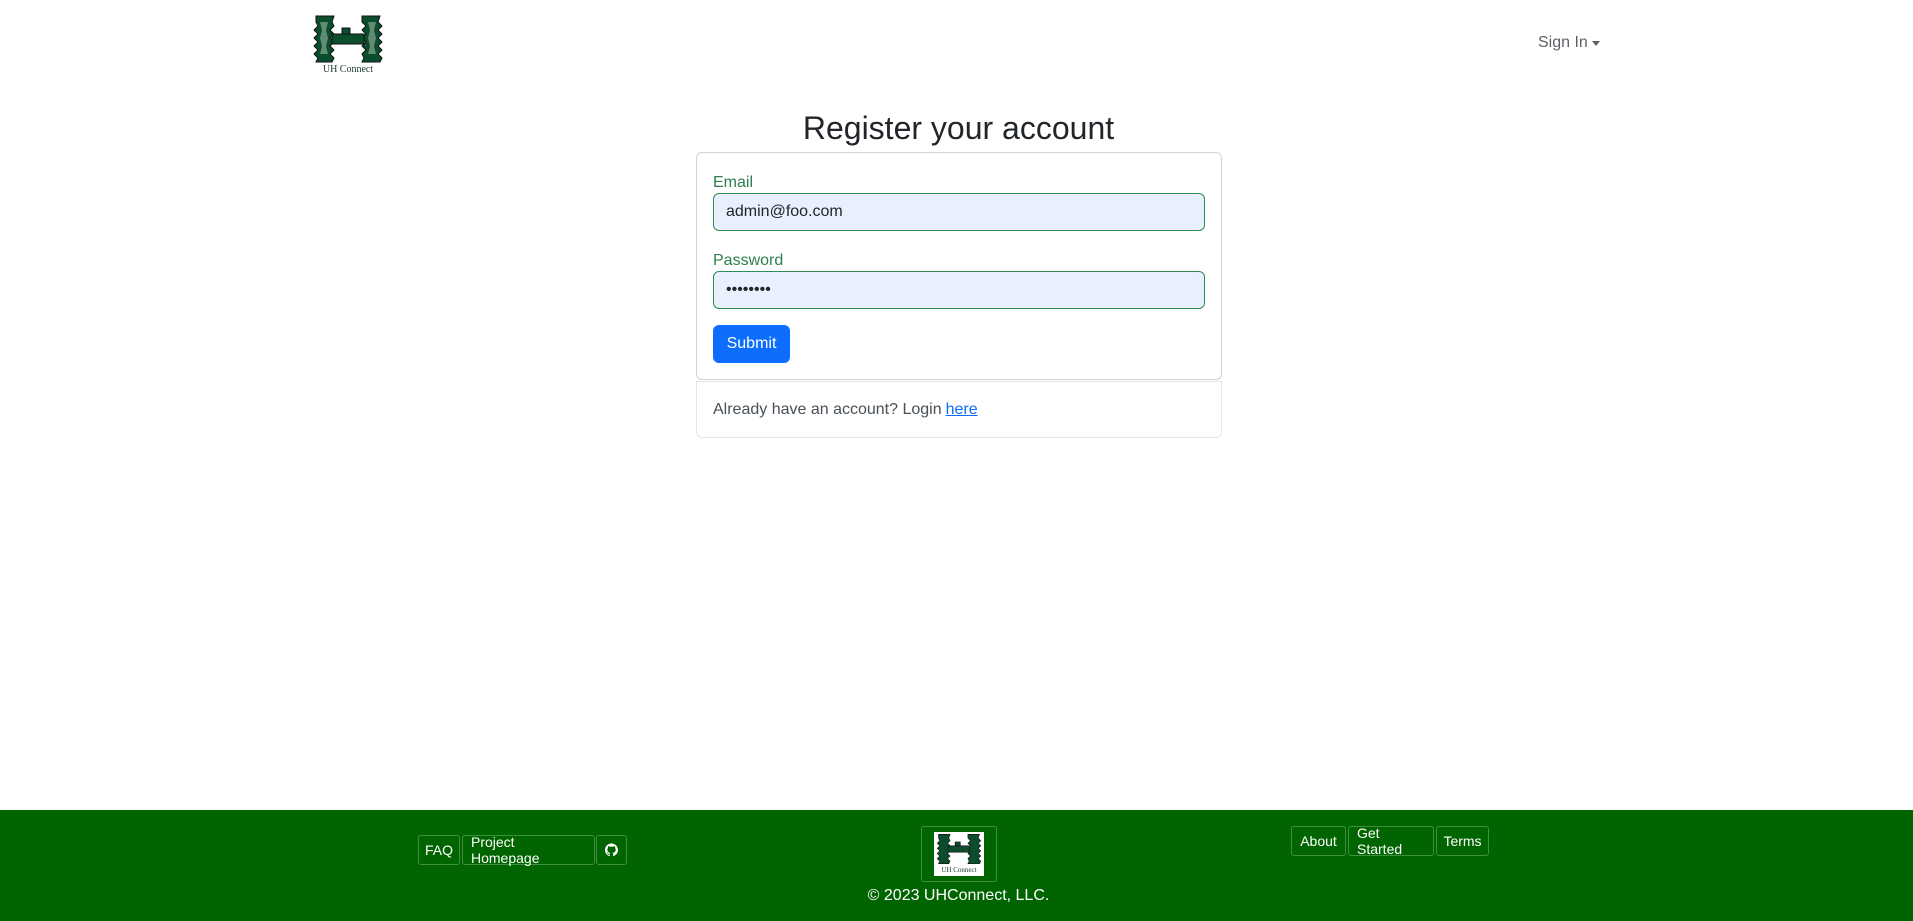 This screenshot has height=921, width=1913. Describe the element at coordinates (1462, 841) in the screenshot. I see `footer-terms-link: Terms` at that location.